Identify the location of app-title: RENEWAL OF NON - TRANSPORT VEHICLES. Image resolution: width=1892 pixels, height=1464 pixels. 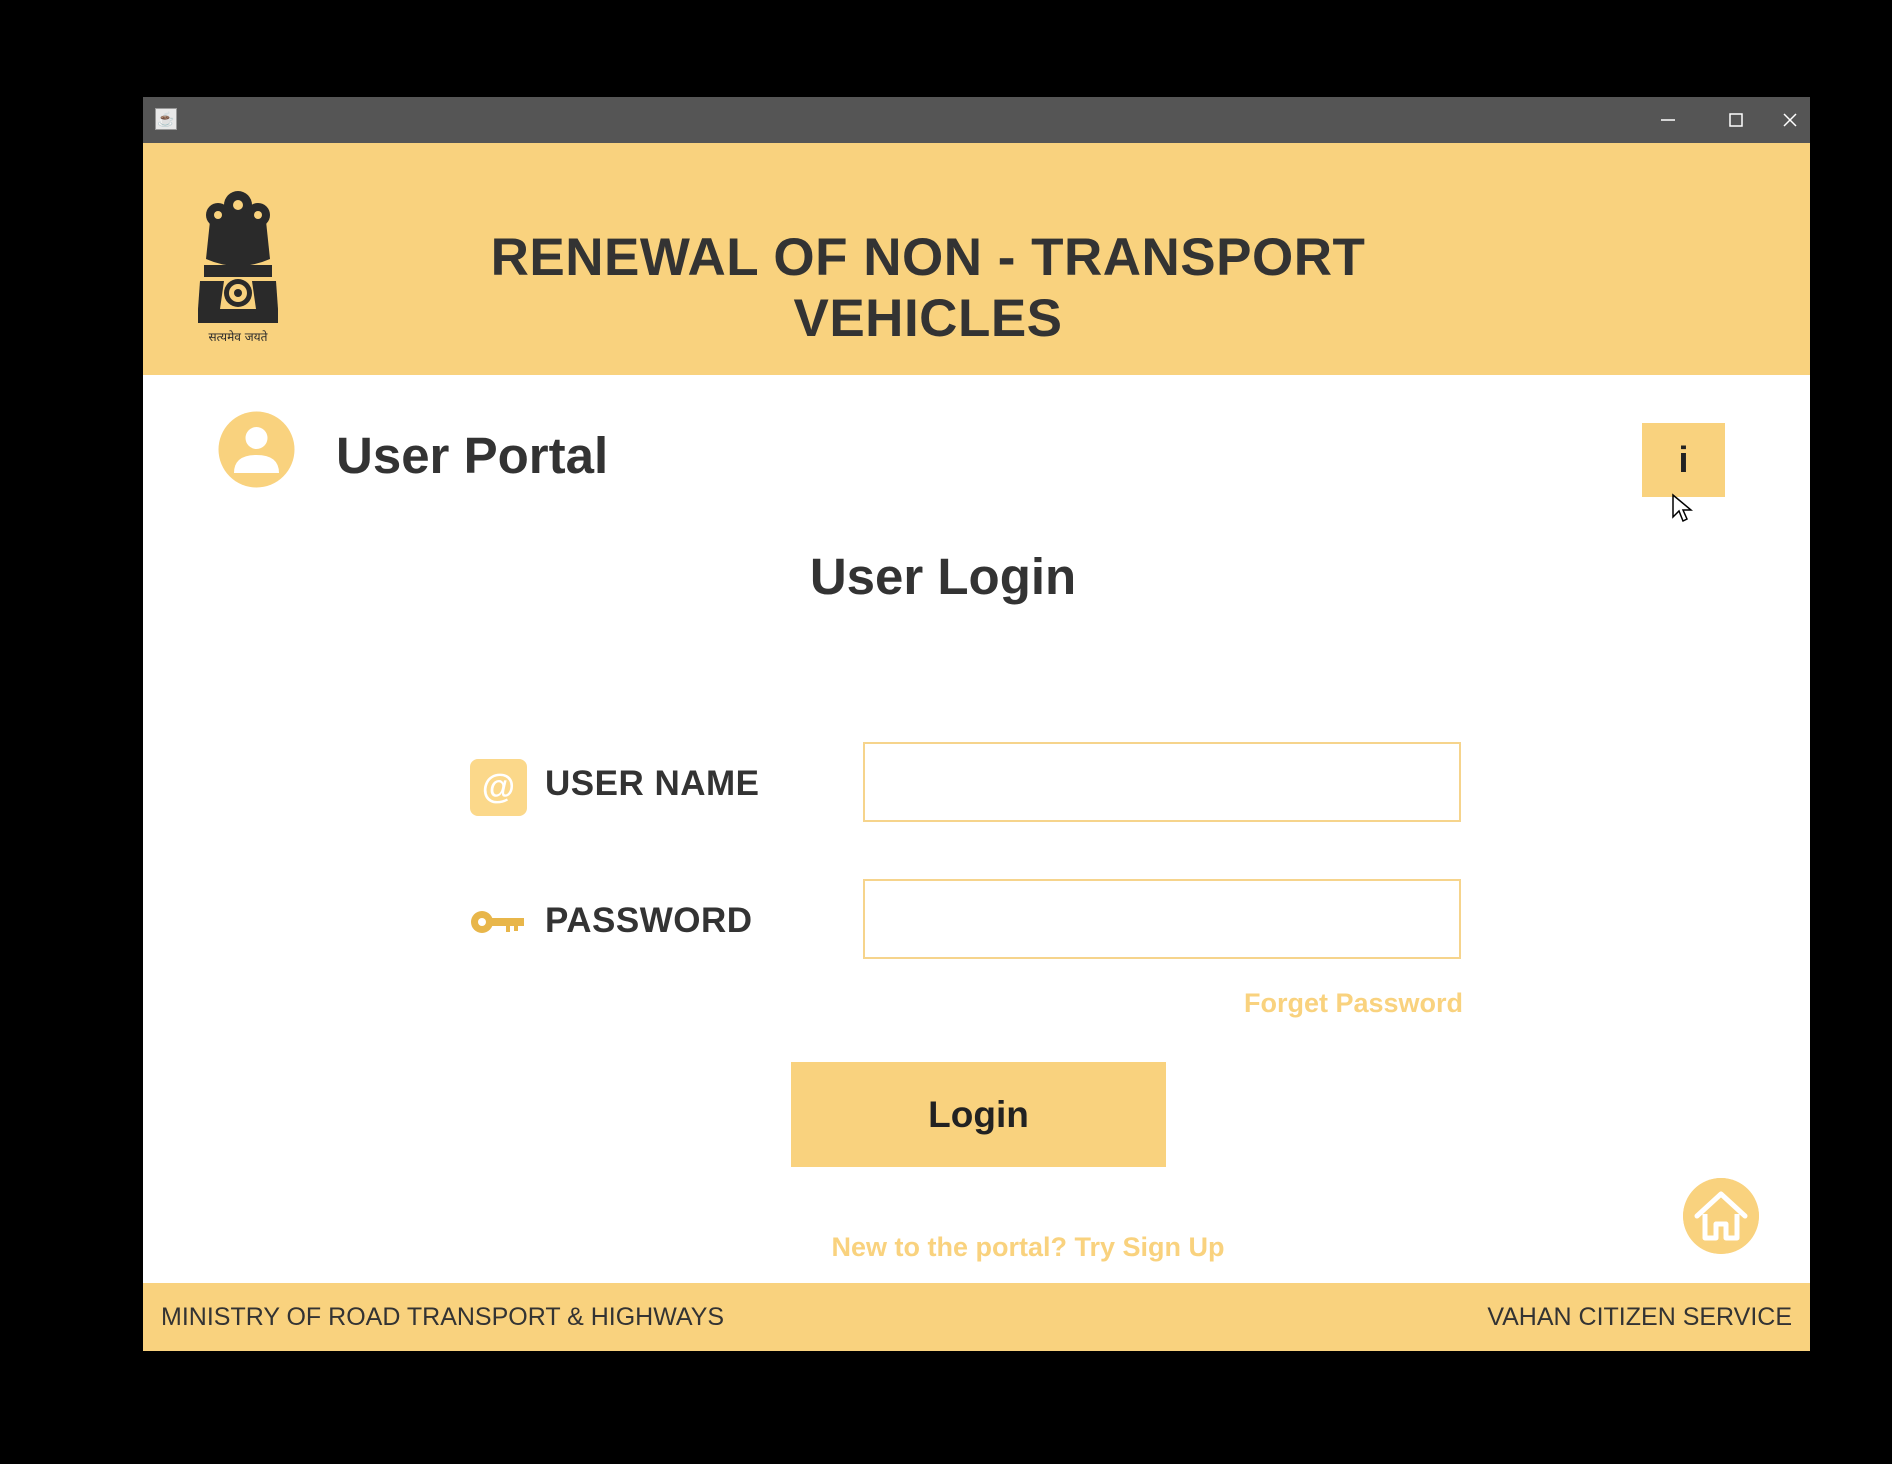
(928, 288).